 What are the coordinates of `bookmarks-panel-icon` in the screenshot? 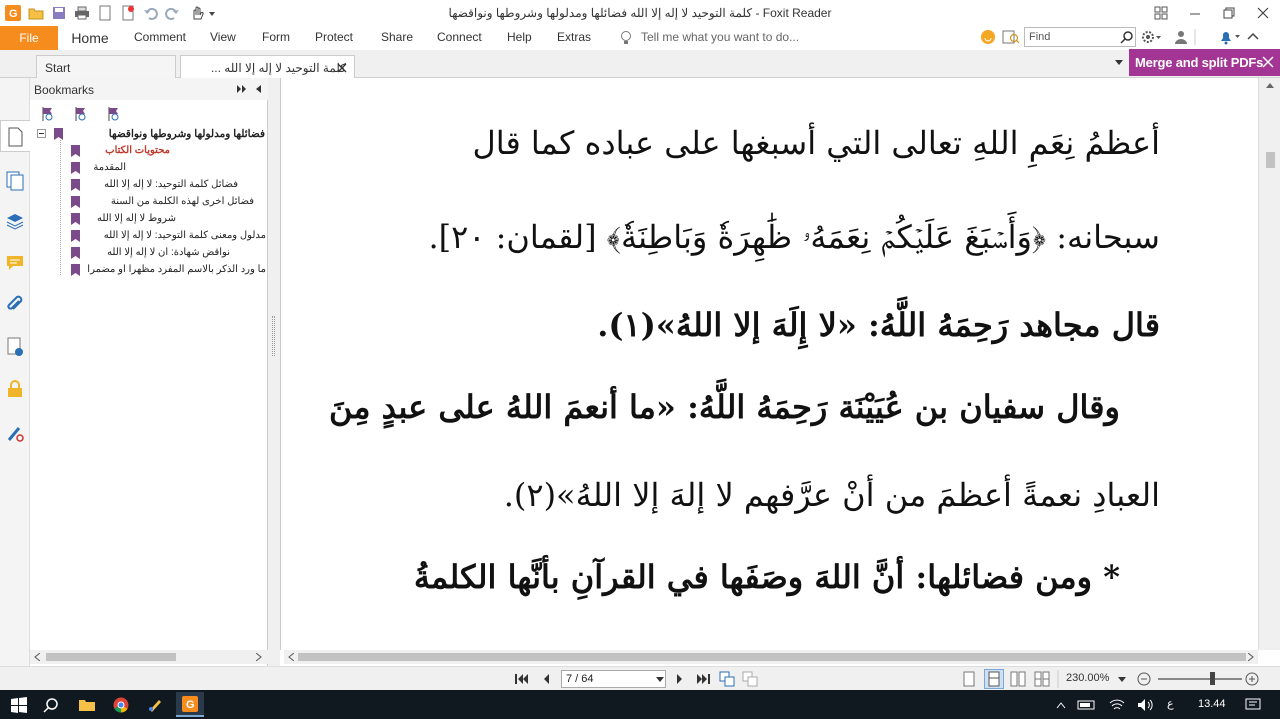 It's located at (15, 137).